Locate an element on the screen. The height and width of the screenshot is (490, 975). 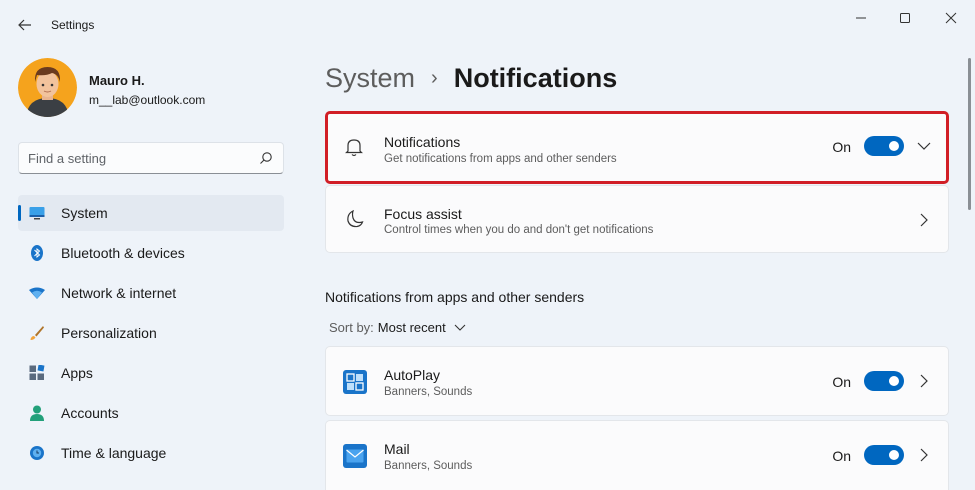
sidebar-item-label: Accounts is located at coordinates (90, 413).